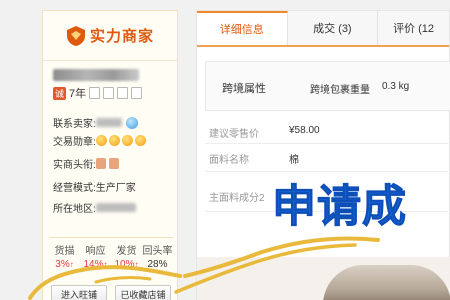  I want to click on tab-reviews: 评价 (12, so click(413, 28).